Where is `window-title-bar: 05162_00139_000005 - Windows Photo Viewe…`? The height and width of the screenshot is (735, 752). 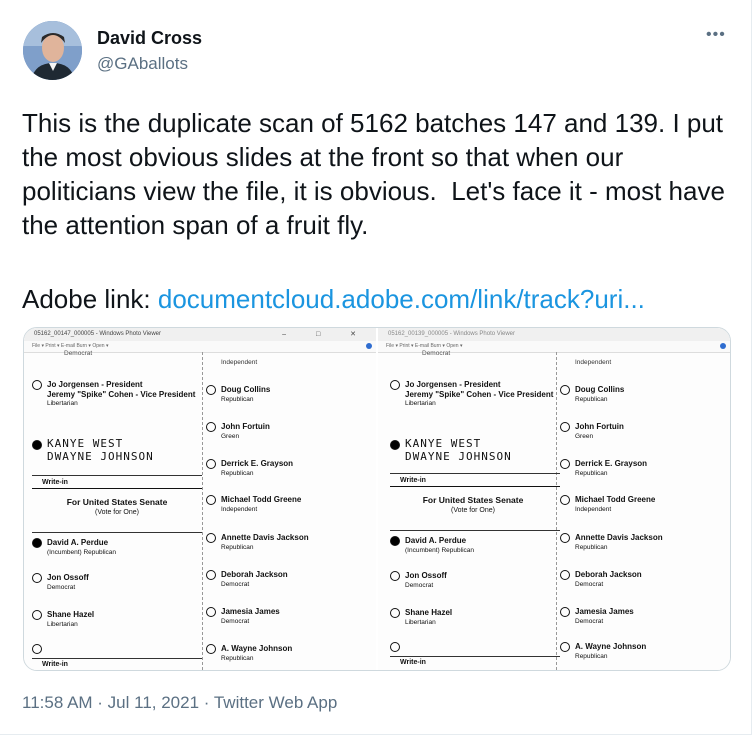 window-title-bar: 05162_00139_000005 - Windows Photo Viewe… is located at coordinates (554, 334).